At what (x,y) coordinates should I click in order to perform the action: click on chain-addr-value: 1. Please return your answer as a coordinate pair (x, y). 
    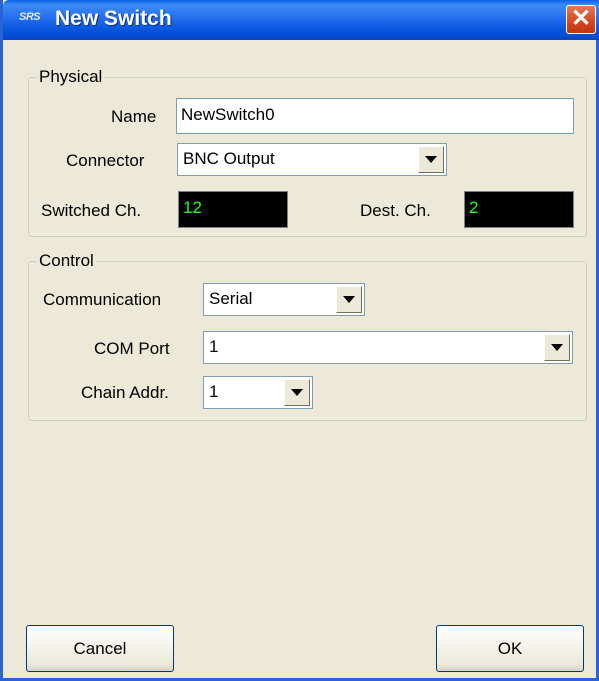
    Looking at the image, I should click on (214, 391).